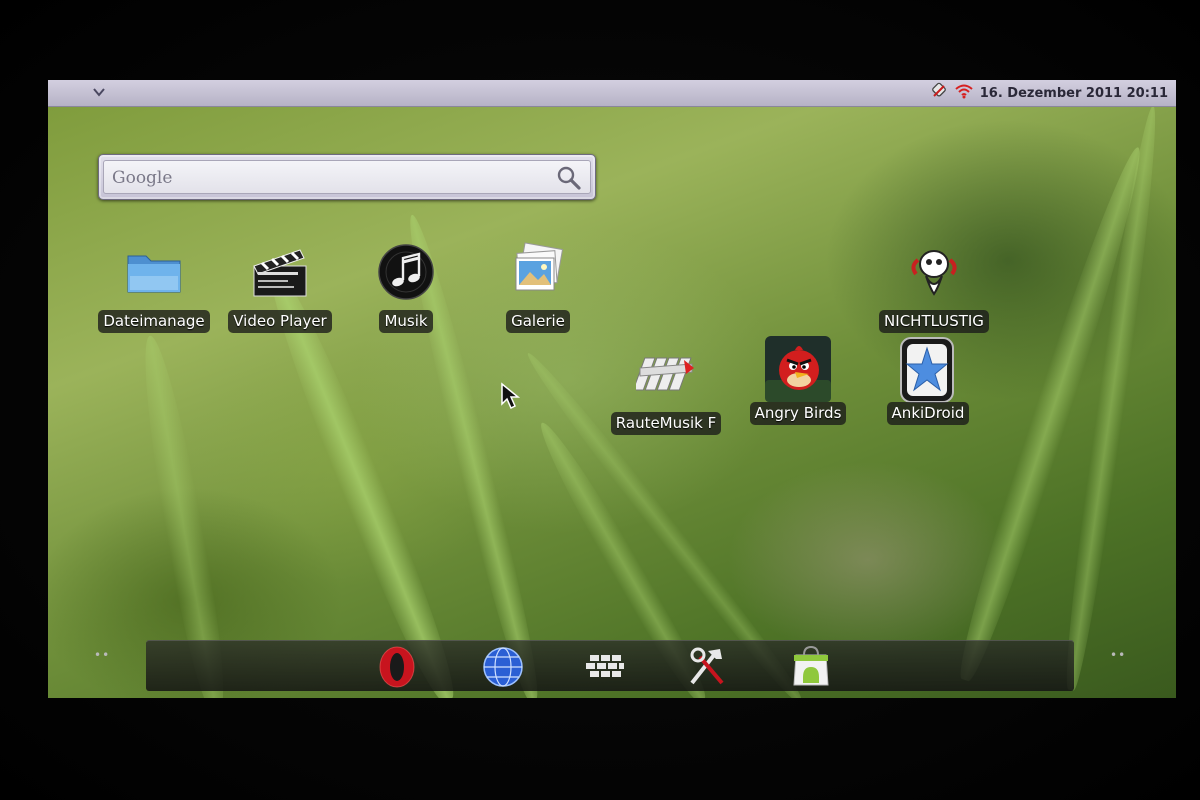  I want to click on app-rautemusik: RauteMusik F, so click(666, 394).